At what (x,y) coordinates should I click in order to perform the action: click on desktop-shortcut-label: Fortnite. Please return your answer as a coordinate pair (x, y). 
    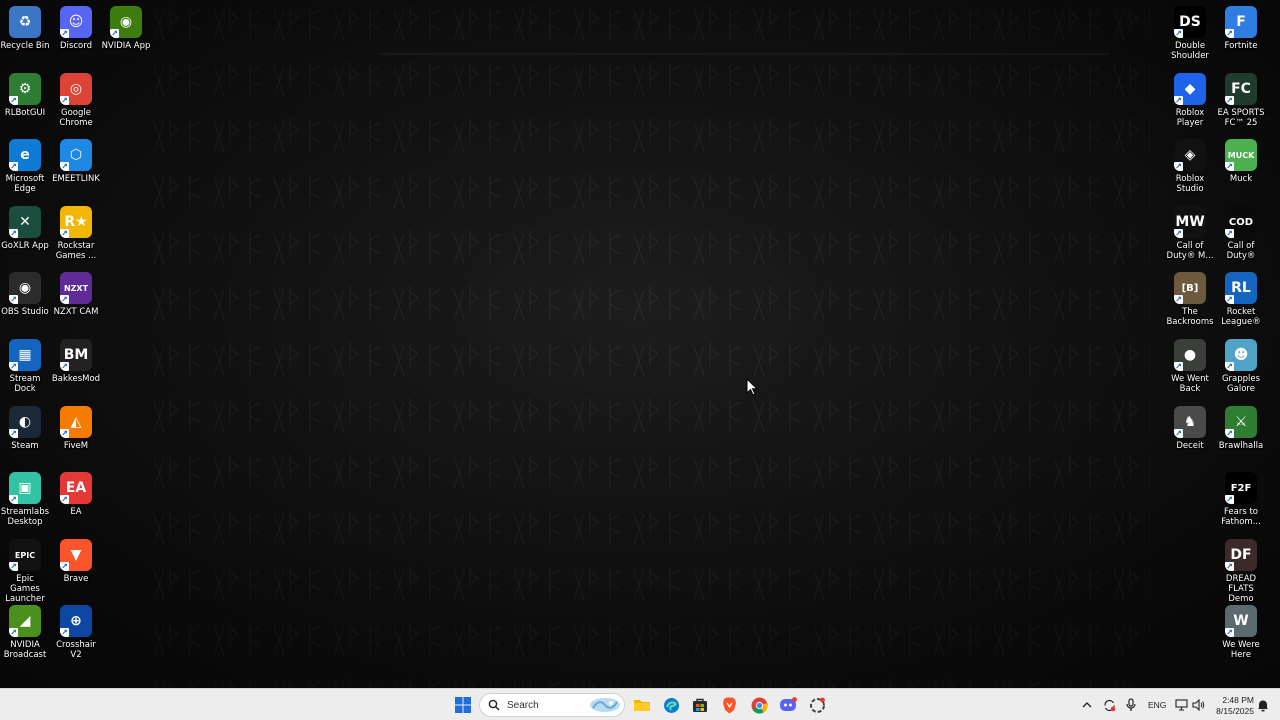
    Looking at the image, I should click on (1241, 46).